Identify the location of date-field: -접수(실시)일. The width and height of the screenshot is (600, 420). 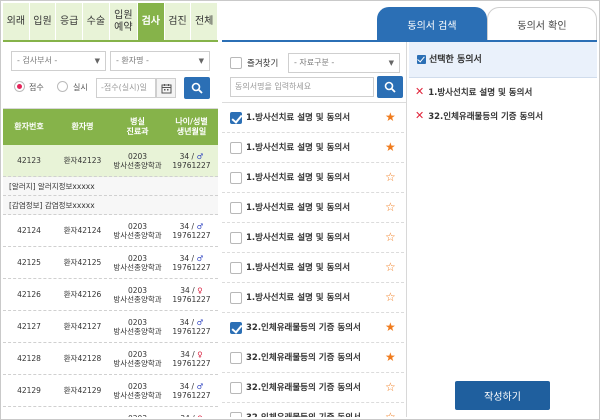
(126, 88).